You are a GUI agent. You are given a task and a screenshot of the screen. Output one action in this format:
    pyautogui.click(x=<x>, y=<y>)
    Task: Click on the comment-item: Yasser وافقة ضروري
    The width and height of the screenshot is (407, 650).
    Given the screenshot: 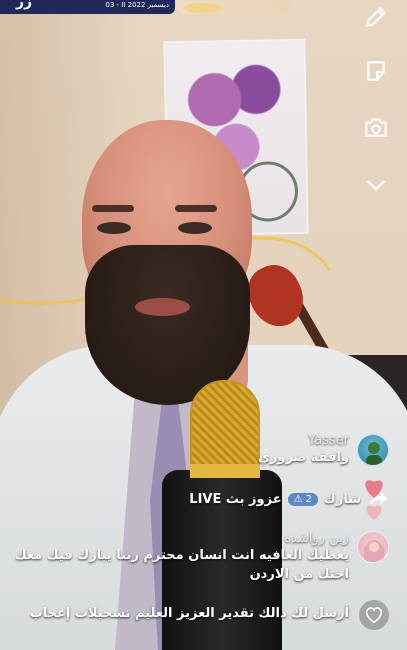 What is the action you would take?
    pyautogui.click(x=303, y=450)
    